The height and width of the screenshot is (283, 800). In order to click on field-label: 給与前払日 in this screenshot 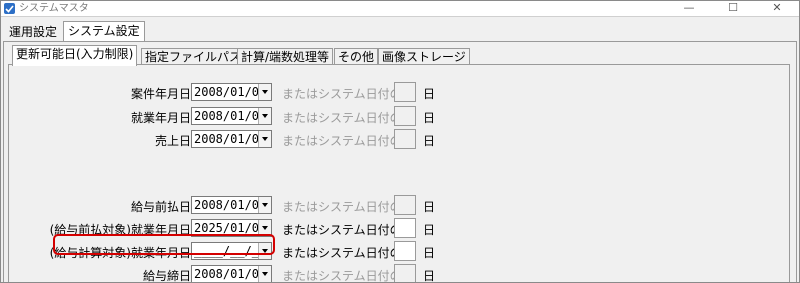, I will do `click(160, 207)`.